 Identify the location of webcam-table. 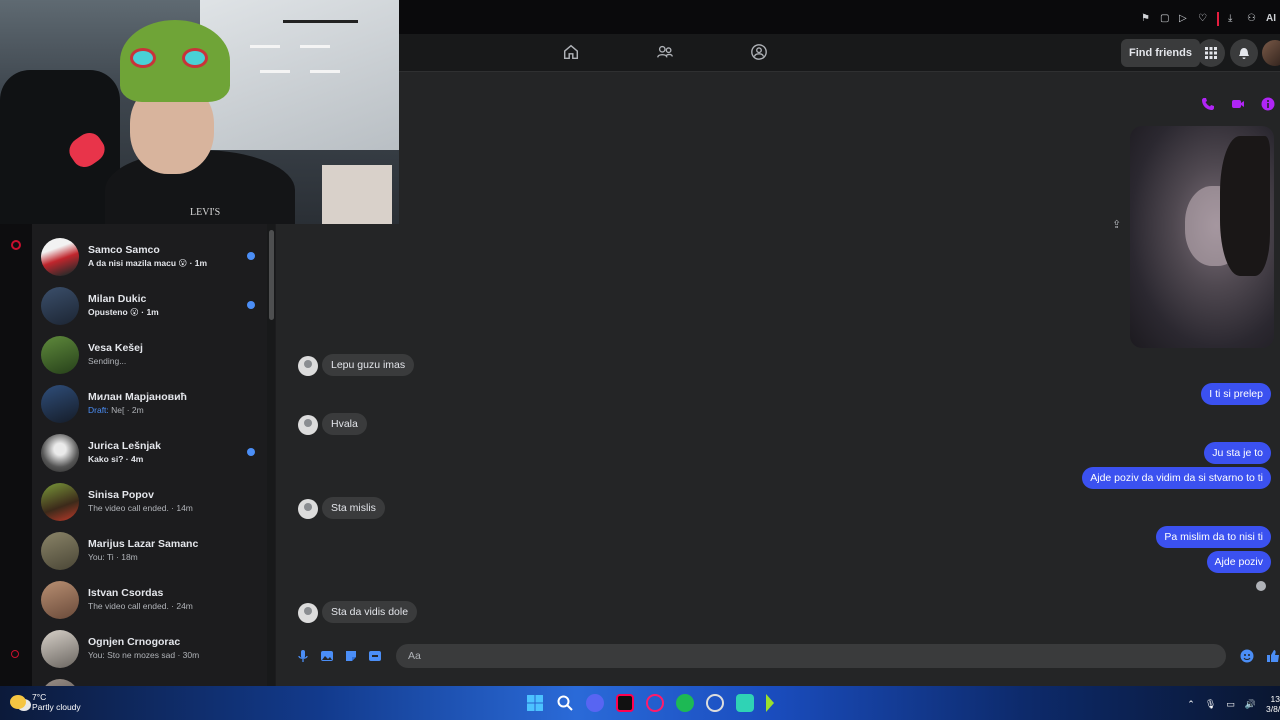
(357, 194).